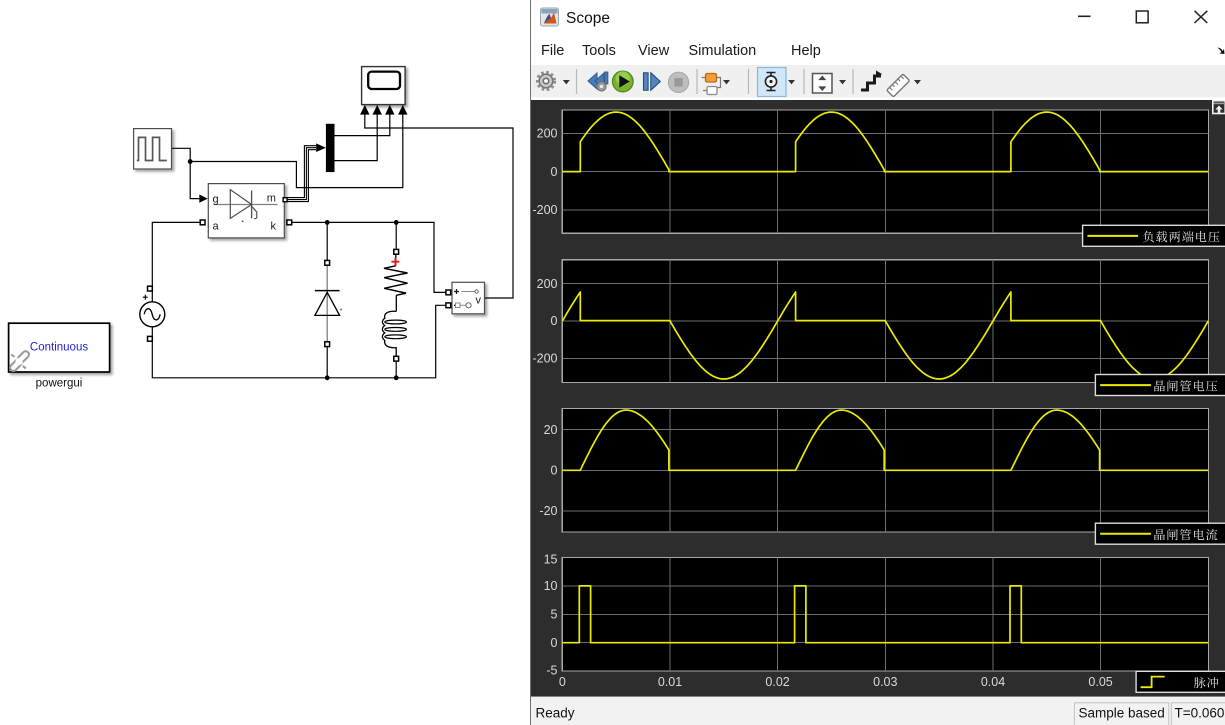  What do you see at coordinates (551, 586) in the screenshot?
I see `svg-text: 10` at bounding box center [551, 586].